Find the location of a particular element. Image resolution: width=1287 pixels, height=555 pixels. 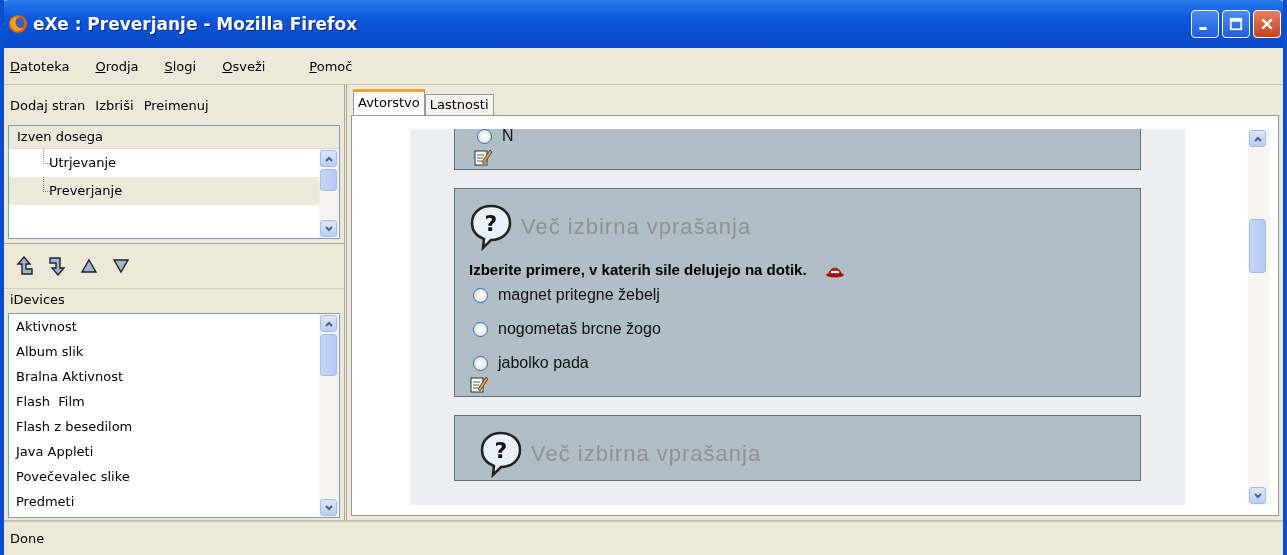

list-item: Album slik is located at coordinates (167, 351).